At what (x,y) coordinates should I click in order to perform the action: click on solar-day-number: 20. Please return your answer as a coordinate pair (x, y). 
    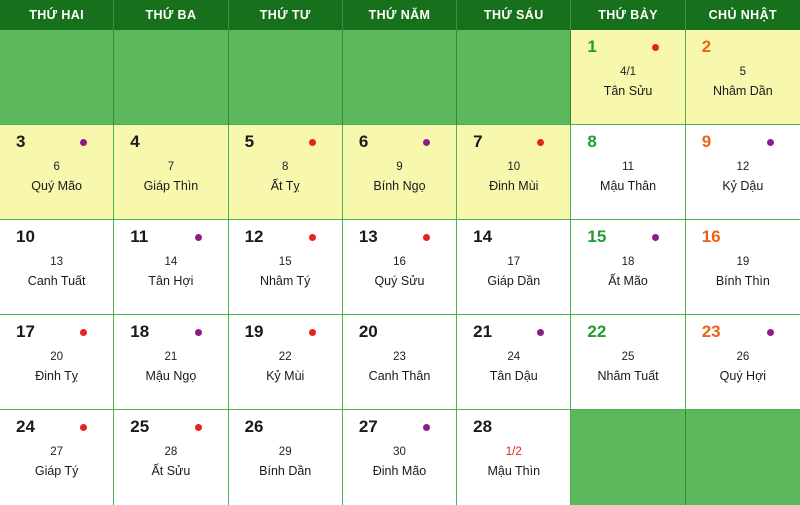
    Looking at the image, I should click on (368, 331).